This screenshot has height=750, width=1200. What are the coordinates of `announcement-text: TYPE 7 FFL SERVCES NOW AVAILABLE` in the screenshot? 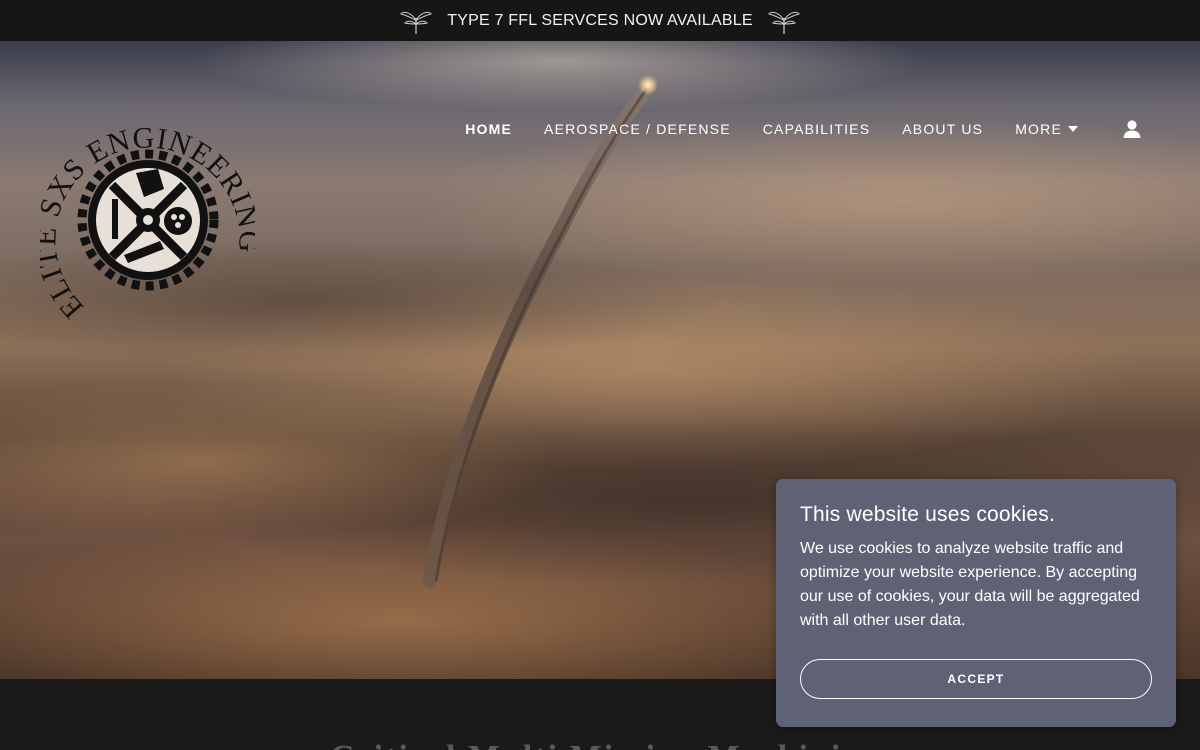 It's located at (600, 20).